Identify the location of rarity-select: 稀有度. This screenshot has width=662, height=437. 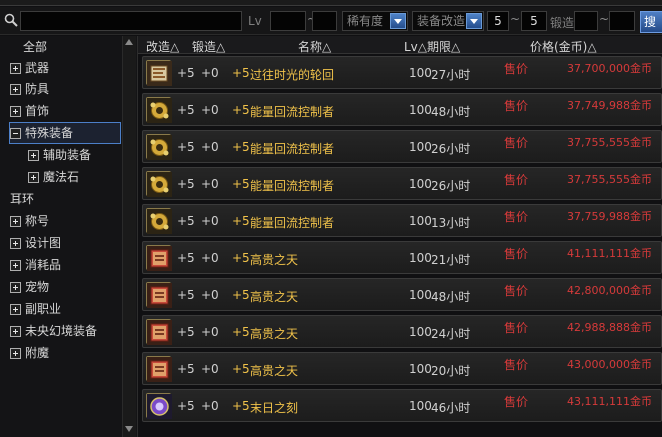
(375, 21).